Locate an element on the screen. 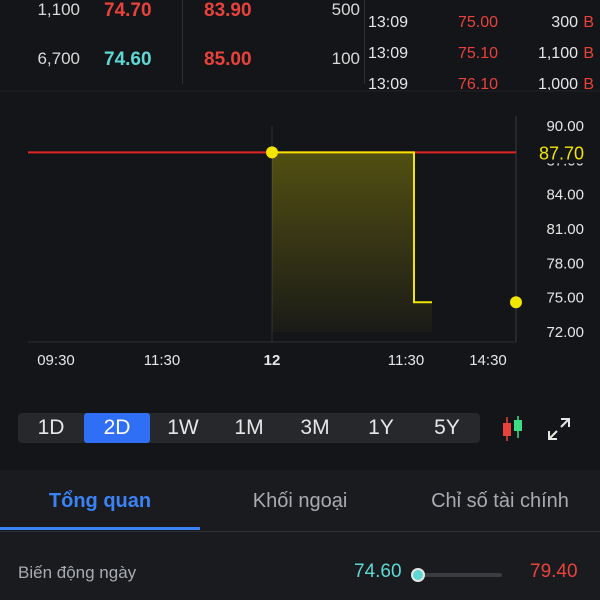  trade-row: 13:09 75.00 300 B is located at coordinates (484, 29).